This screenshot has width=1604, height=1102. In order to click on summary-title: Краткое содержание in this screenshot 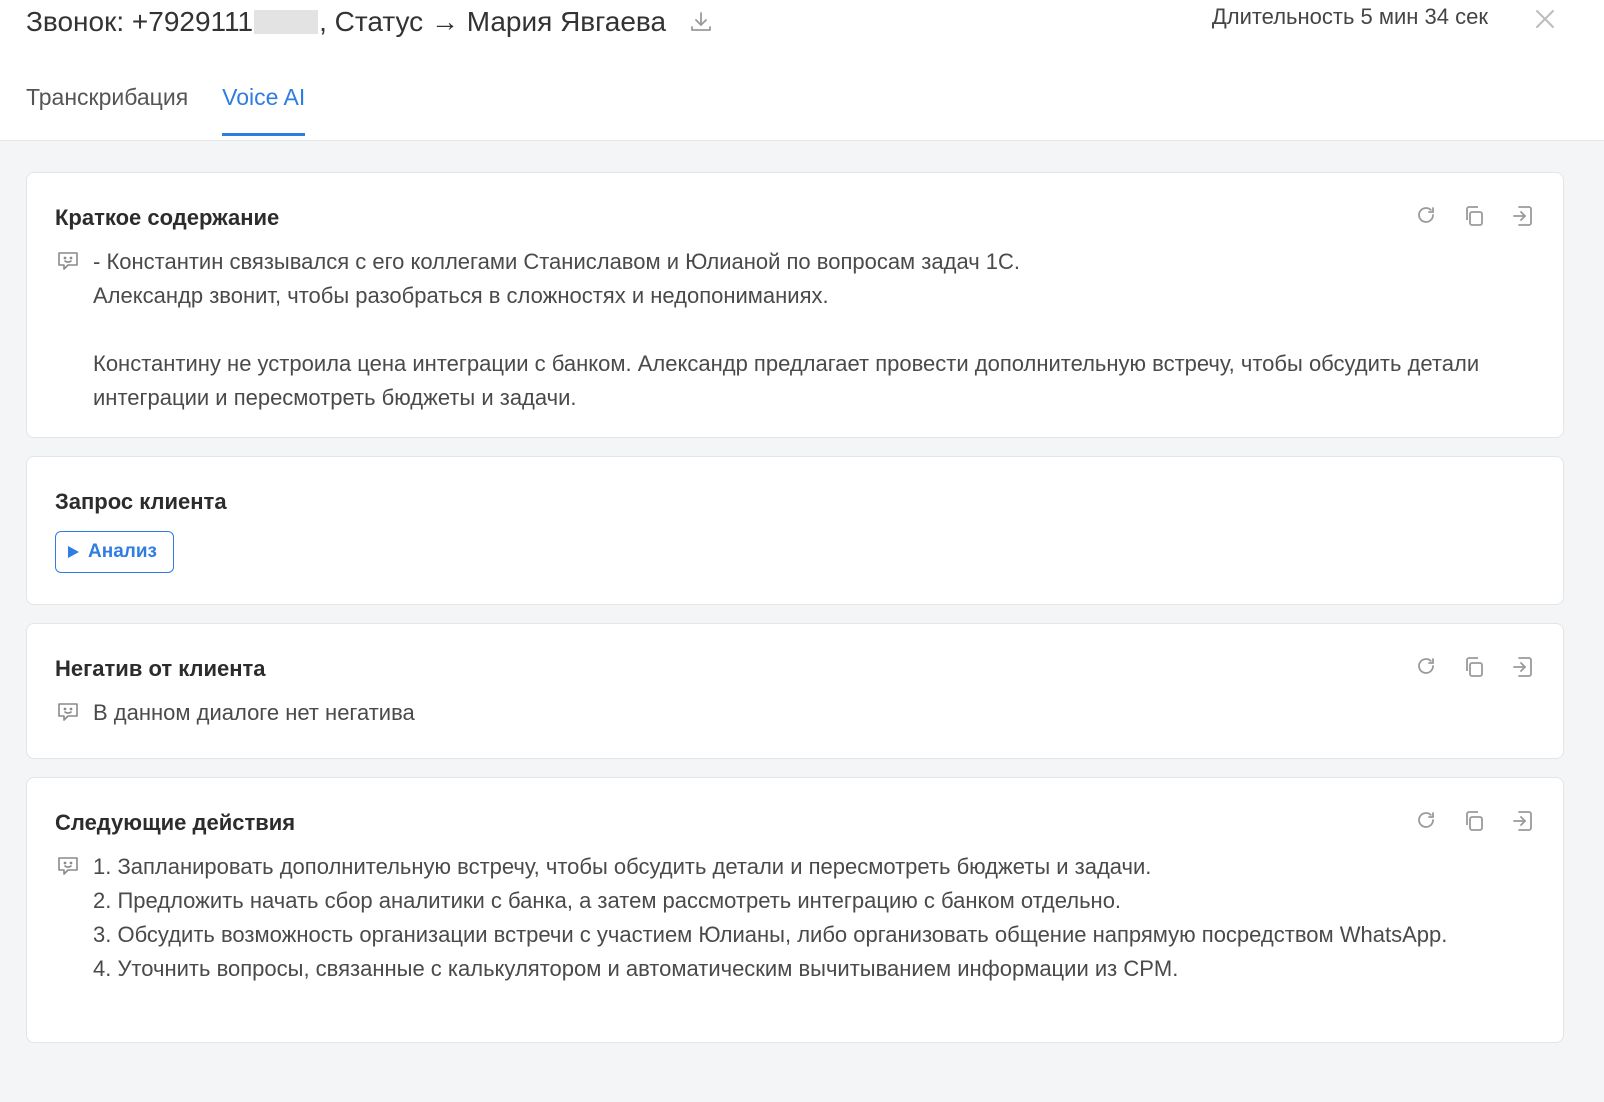, I will do `click(167, 217)`.